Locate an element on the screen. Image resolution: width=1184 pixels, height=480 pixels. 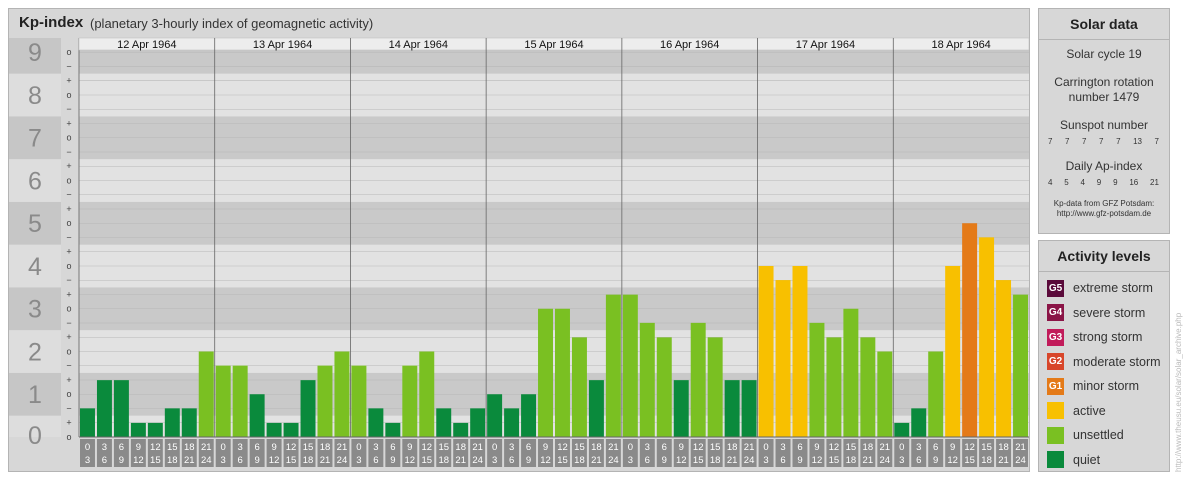
sunspot-label: Sunspot number is located at coordinates (1104, 125).